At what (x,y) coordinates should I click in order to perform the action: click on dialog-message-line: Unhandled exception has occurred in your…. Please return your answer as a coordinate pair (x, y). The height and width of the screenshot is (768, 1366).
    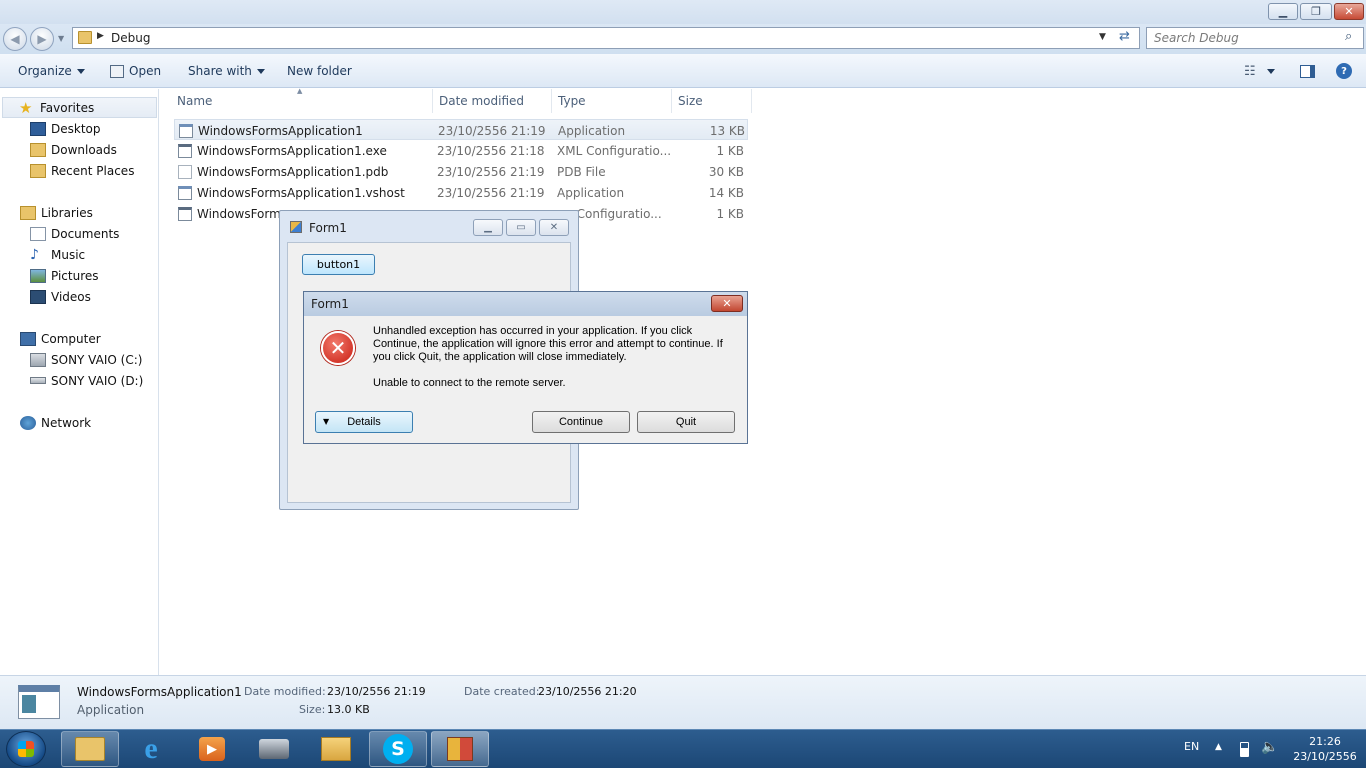
    Looking at the image, I should click on (533, 331).